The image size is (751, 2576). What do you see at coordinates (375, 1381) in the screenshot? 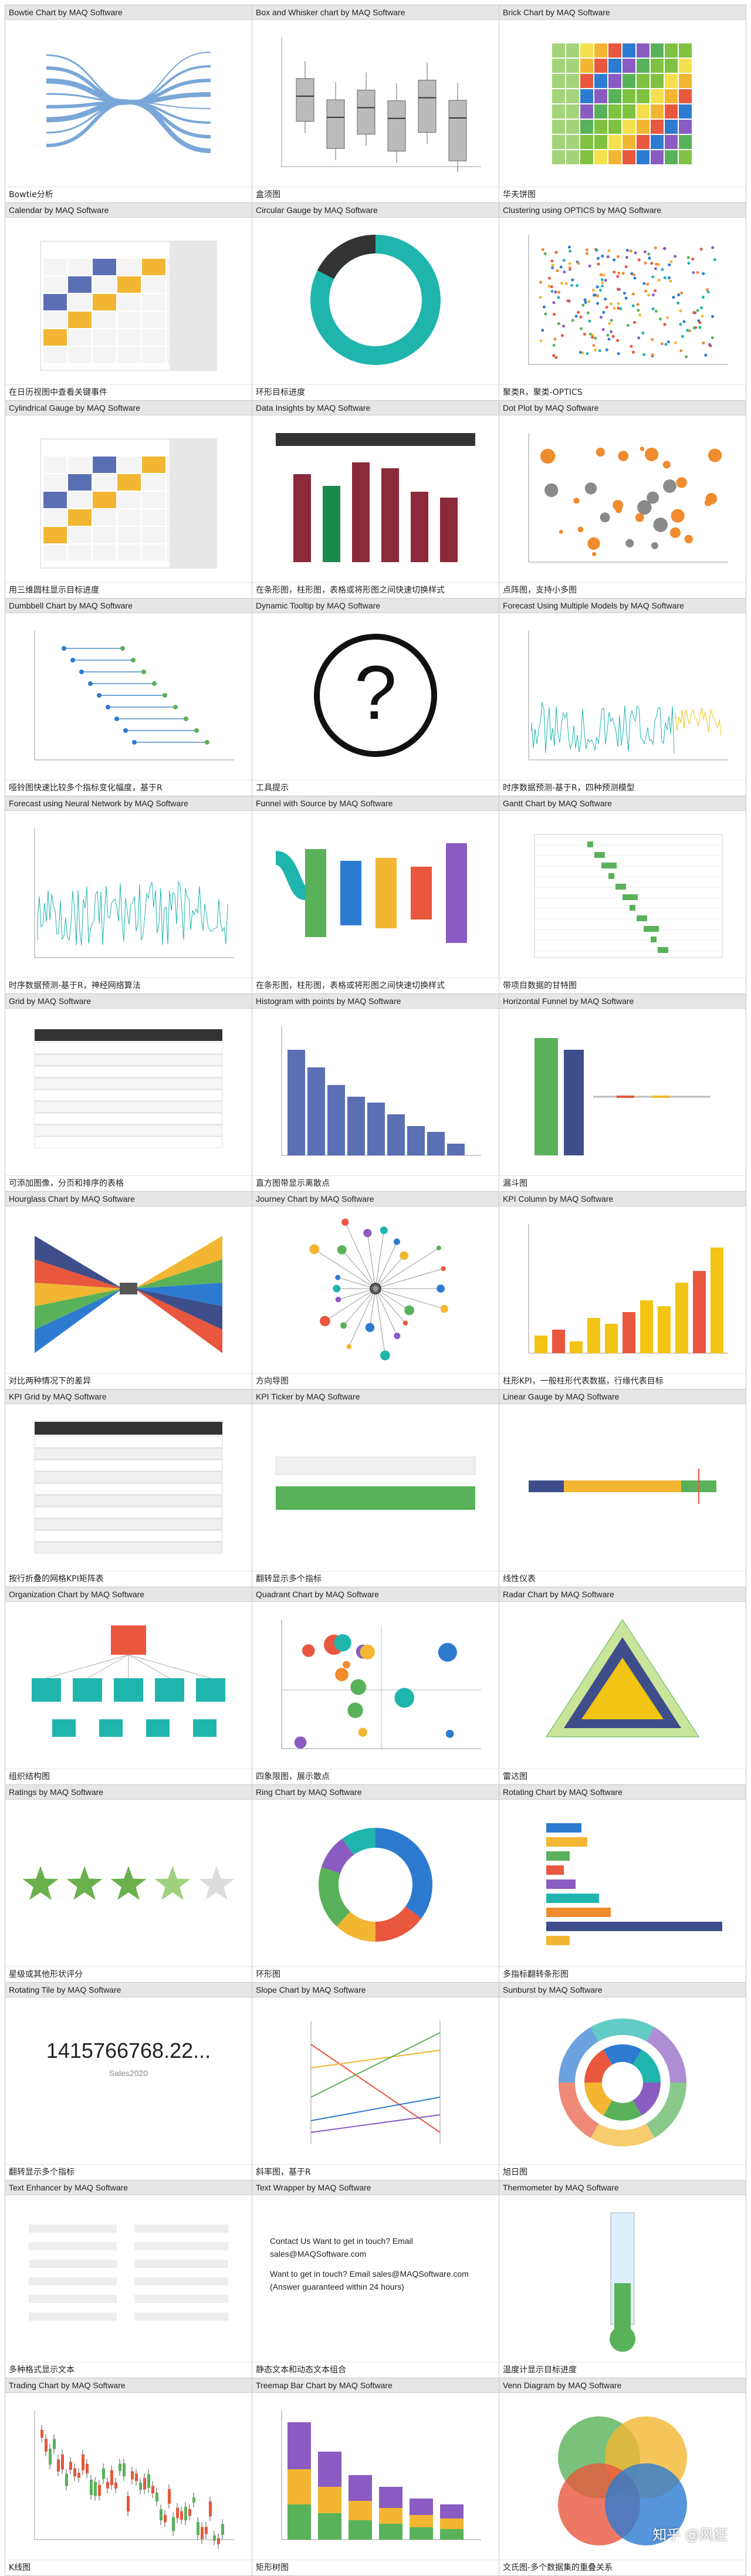
I see `card-caption: 方向导图` at bounding box center [375, 1381].